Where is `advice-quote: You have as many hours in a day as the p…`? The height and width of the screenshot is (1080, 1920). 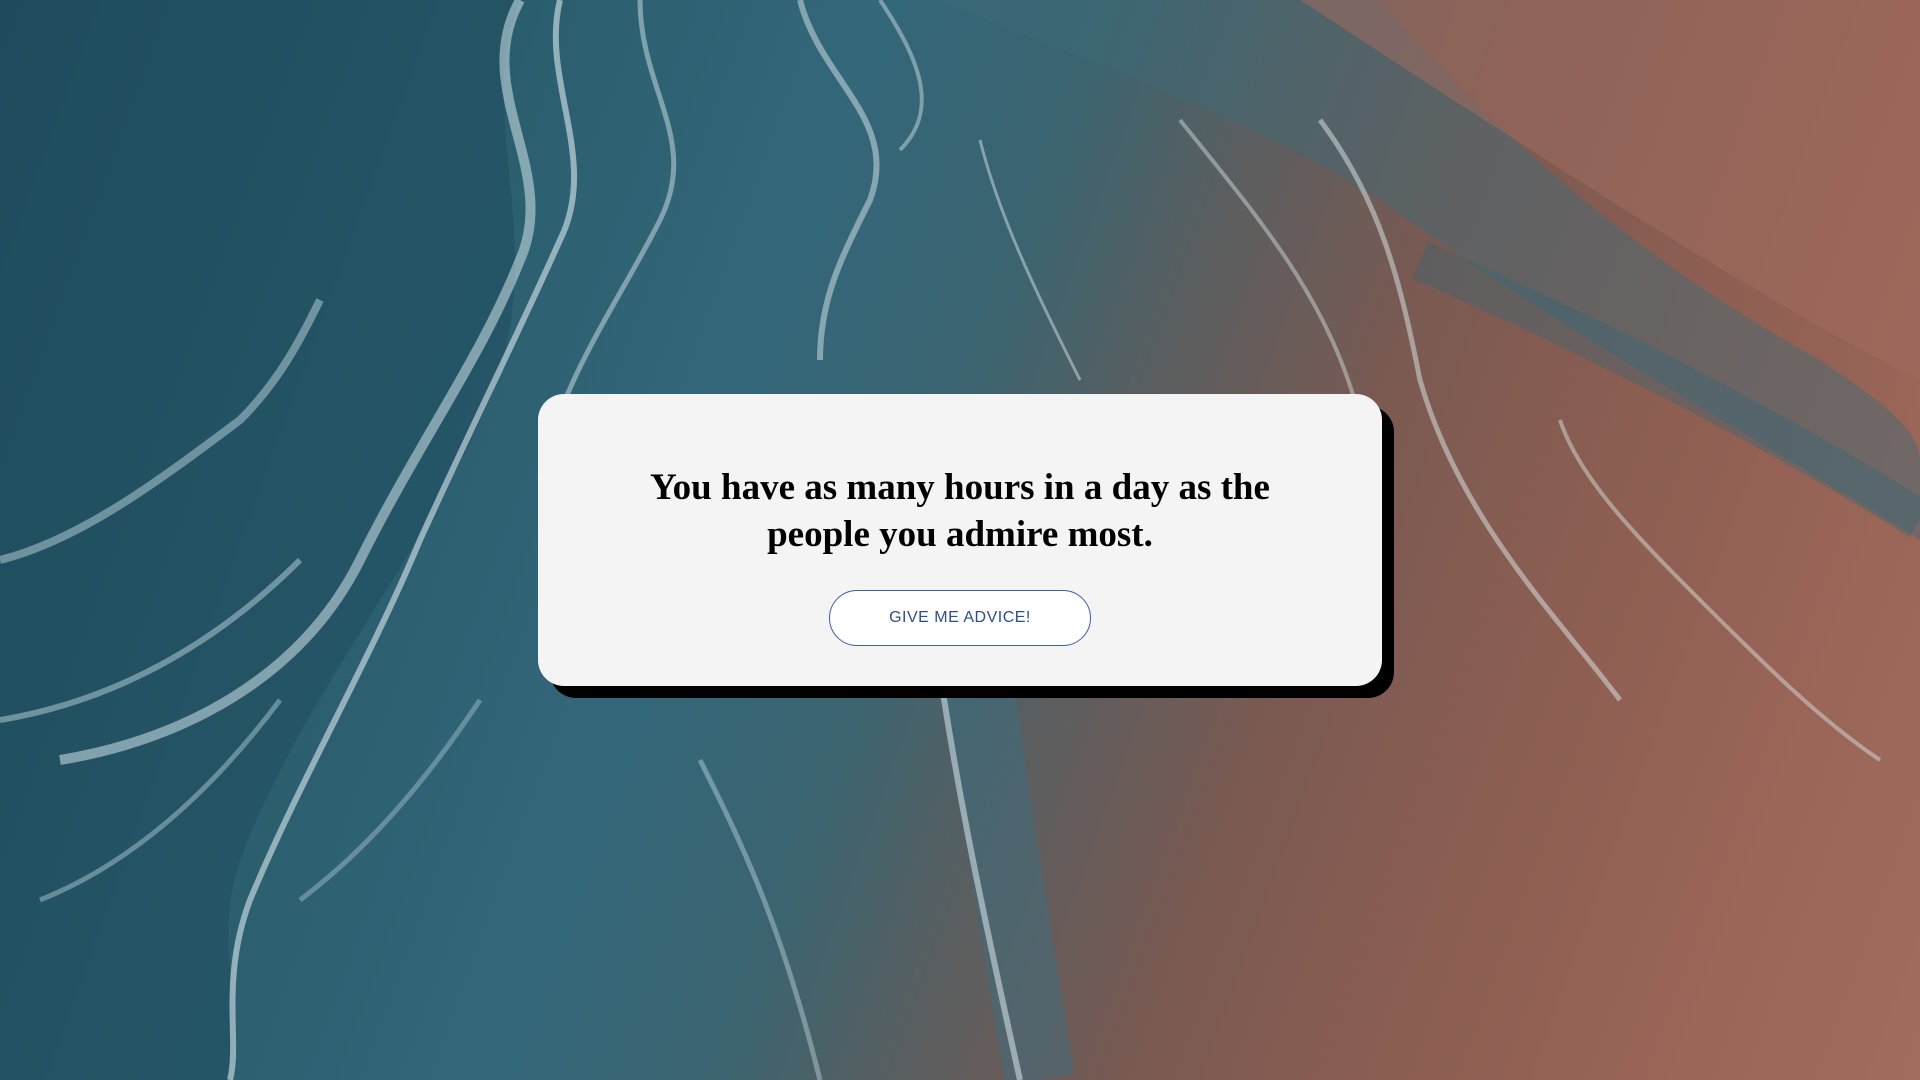
advice-quote: You have as many hours in a day as the p… is located at coordinates (960, 511).